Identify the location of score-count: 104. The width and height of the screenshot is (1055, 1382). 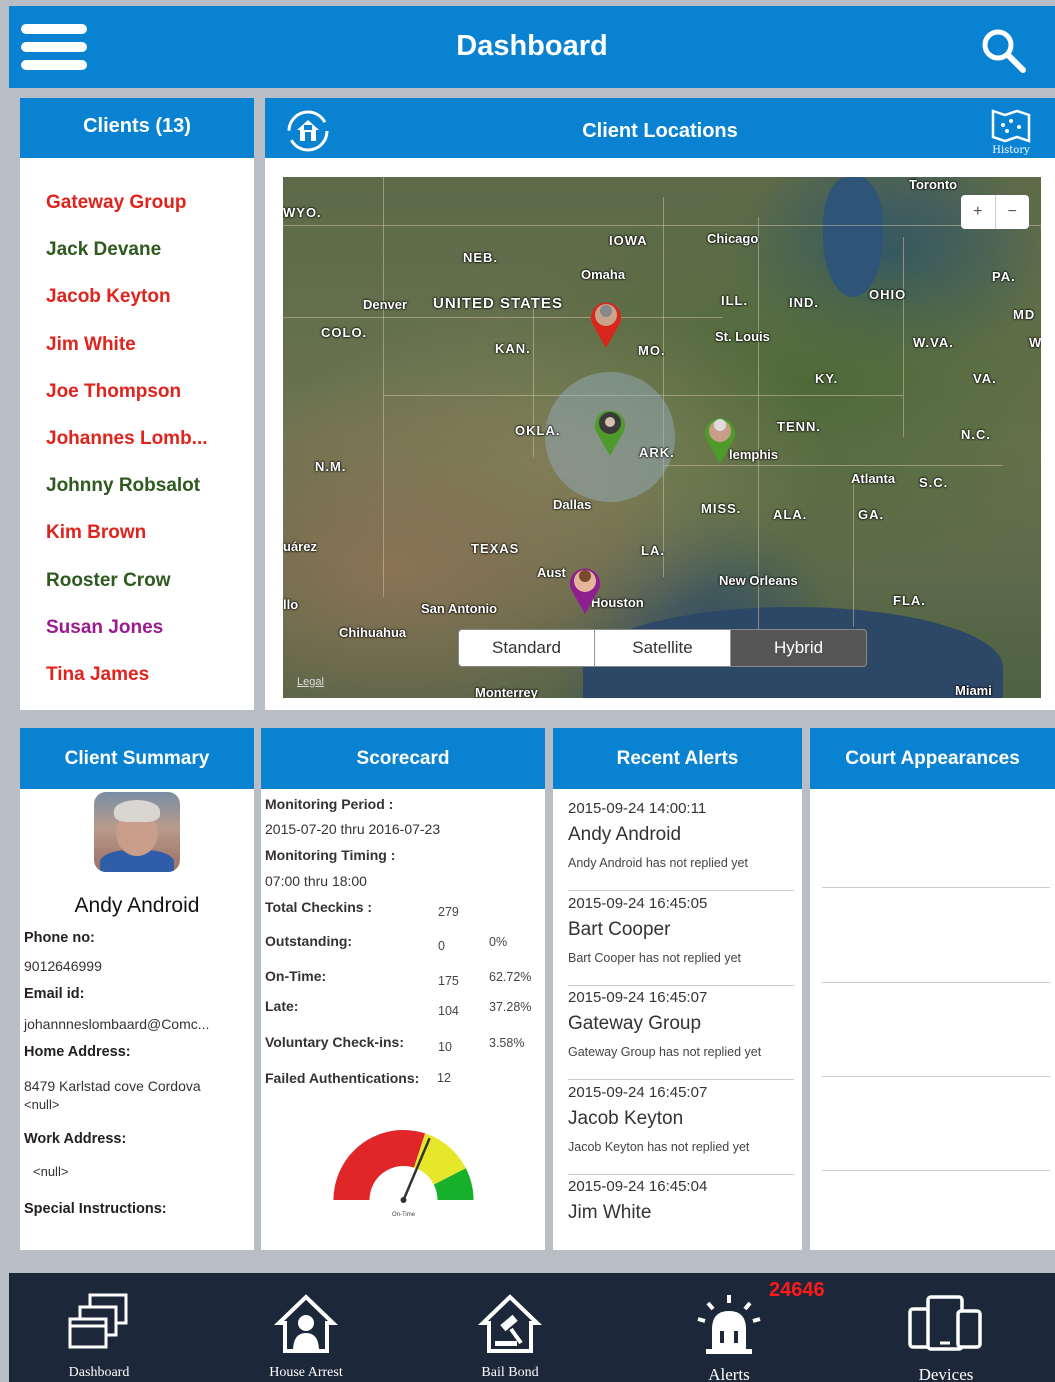
(448, 1011).